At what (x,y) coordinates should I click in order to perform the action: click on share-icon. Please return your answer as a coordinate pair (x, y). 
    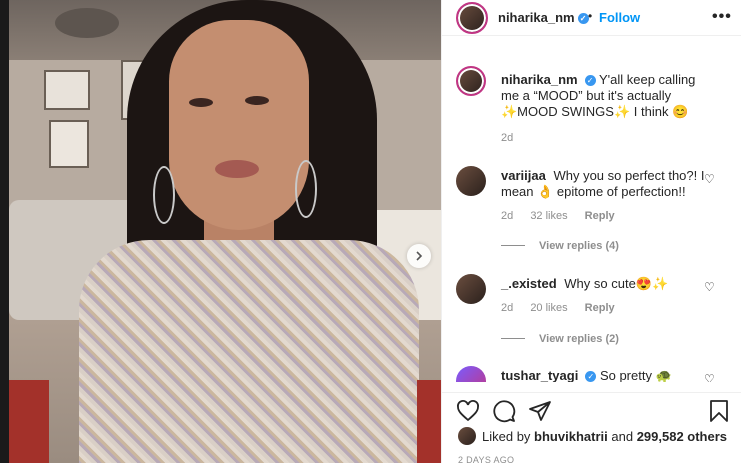
    Looking at the image, I should click on (540, 411).